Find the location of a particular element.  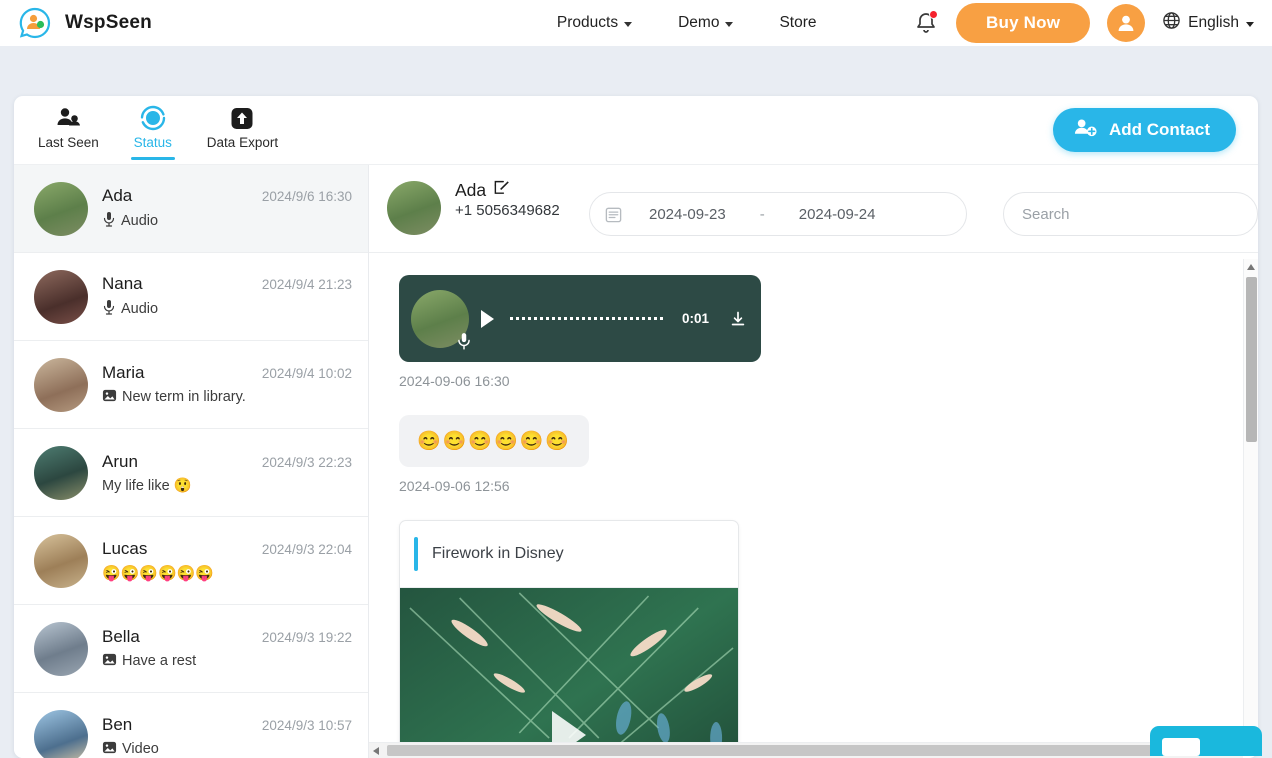

contact-preview: Video is located at coordinates (140, 749).